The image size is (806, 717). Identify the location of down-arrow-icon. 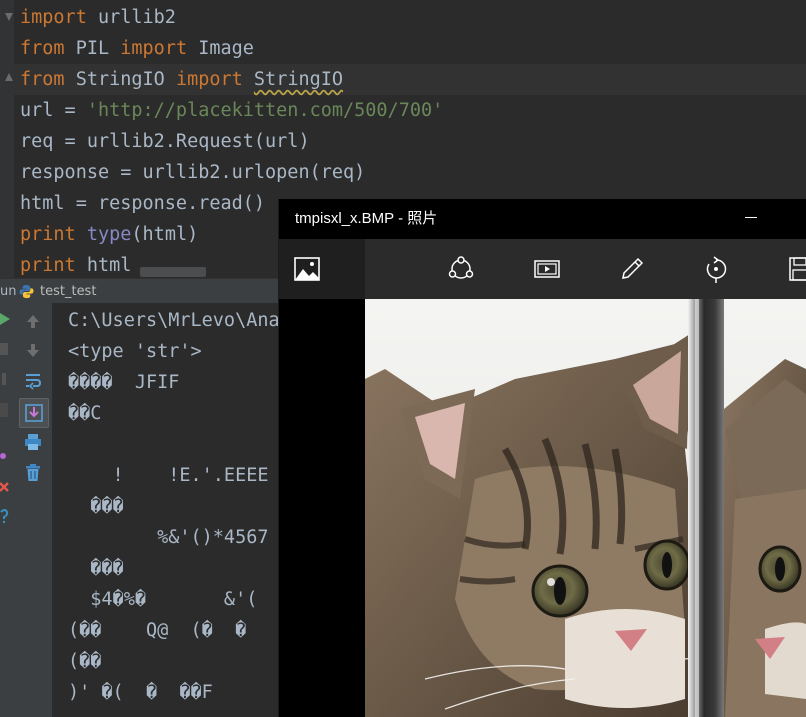
(33, 351).